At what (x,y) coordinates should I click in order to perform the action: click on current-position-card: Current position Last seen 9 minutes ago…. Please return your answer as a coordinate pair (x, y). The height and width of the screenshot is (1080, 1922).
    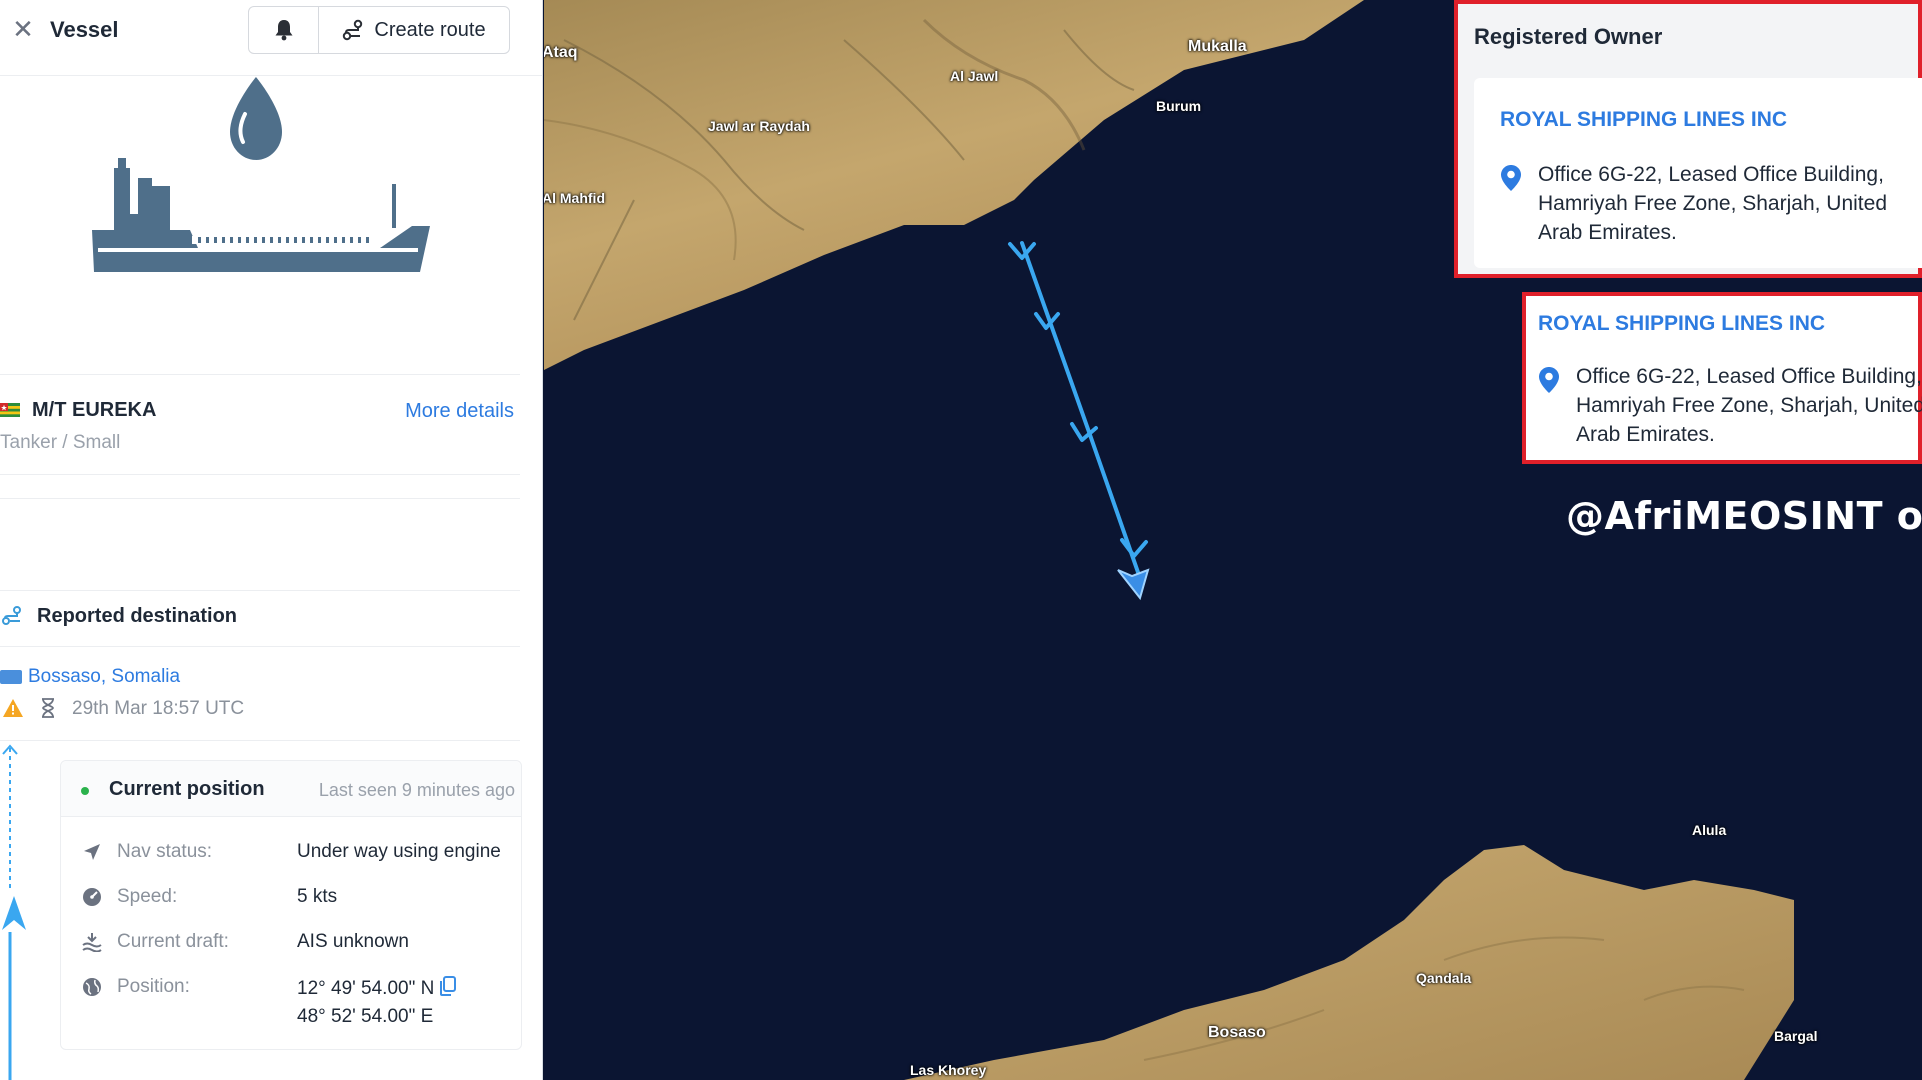
    Looking at the image, I should click on (291, 905).